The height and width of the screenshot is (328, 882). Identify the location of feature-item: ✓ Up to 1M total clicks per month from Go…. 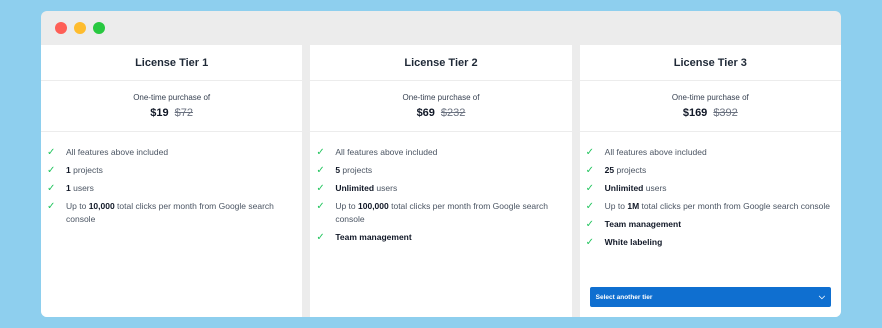
(708, 206).